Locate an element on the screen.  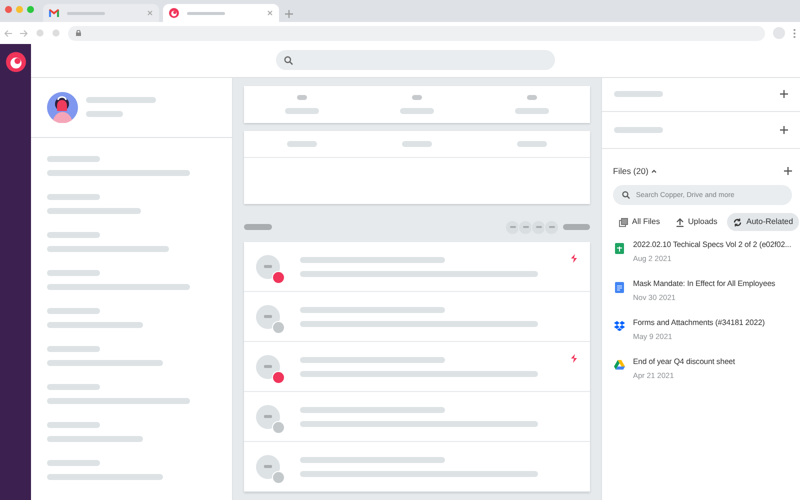
mail-icon is located at coordinates (54, 13).